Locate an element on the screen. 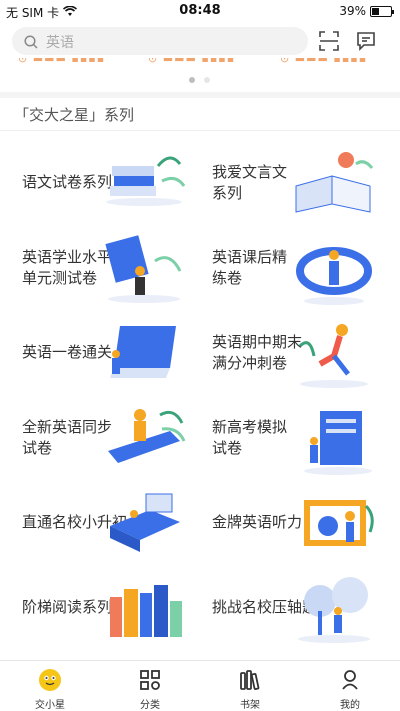 Image resolution: width=400 pixels, height=711 pixels. headphone-illustration is located at coordinates (334, 525).